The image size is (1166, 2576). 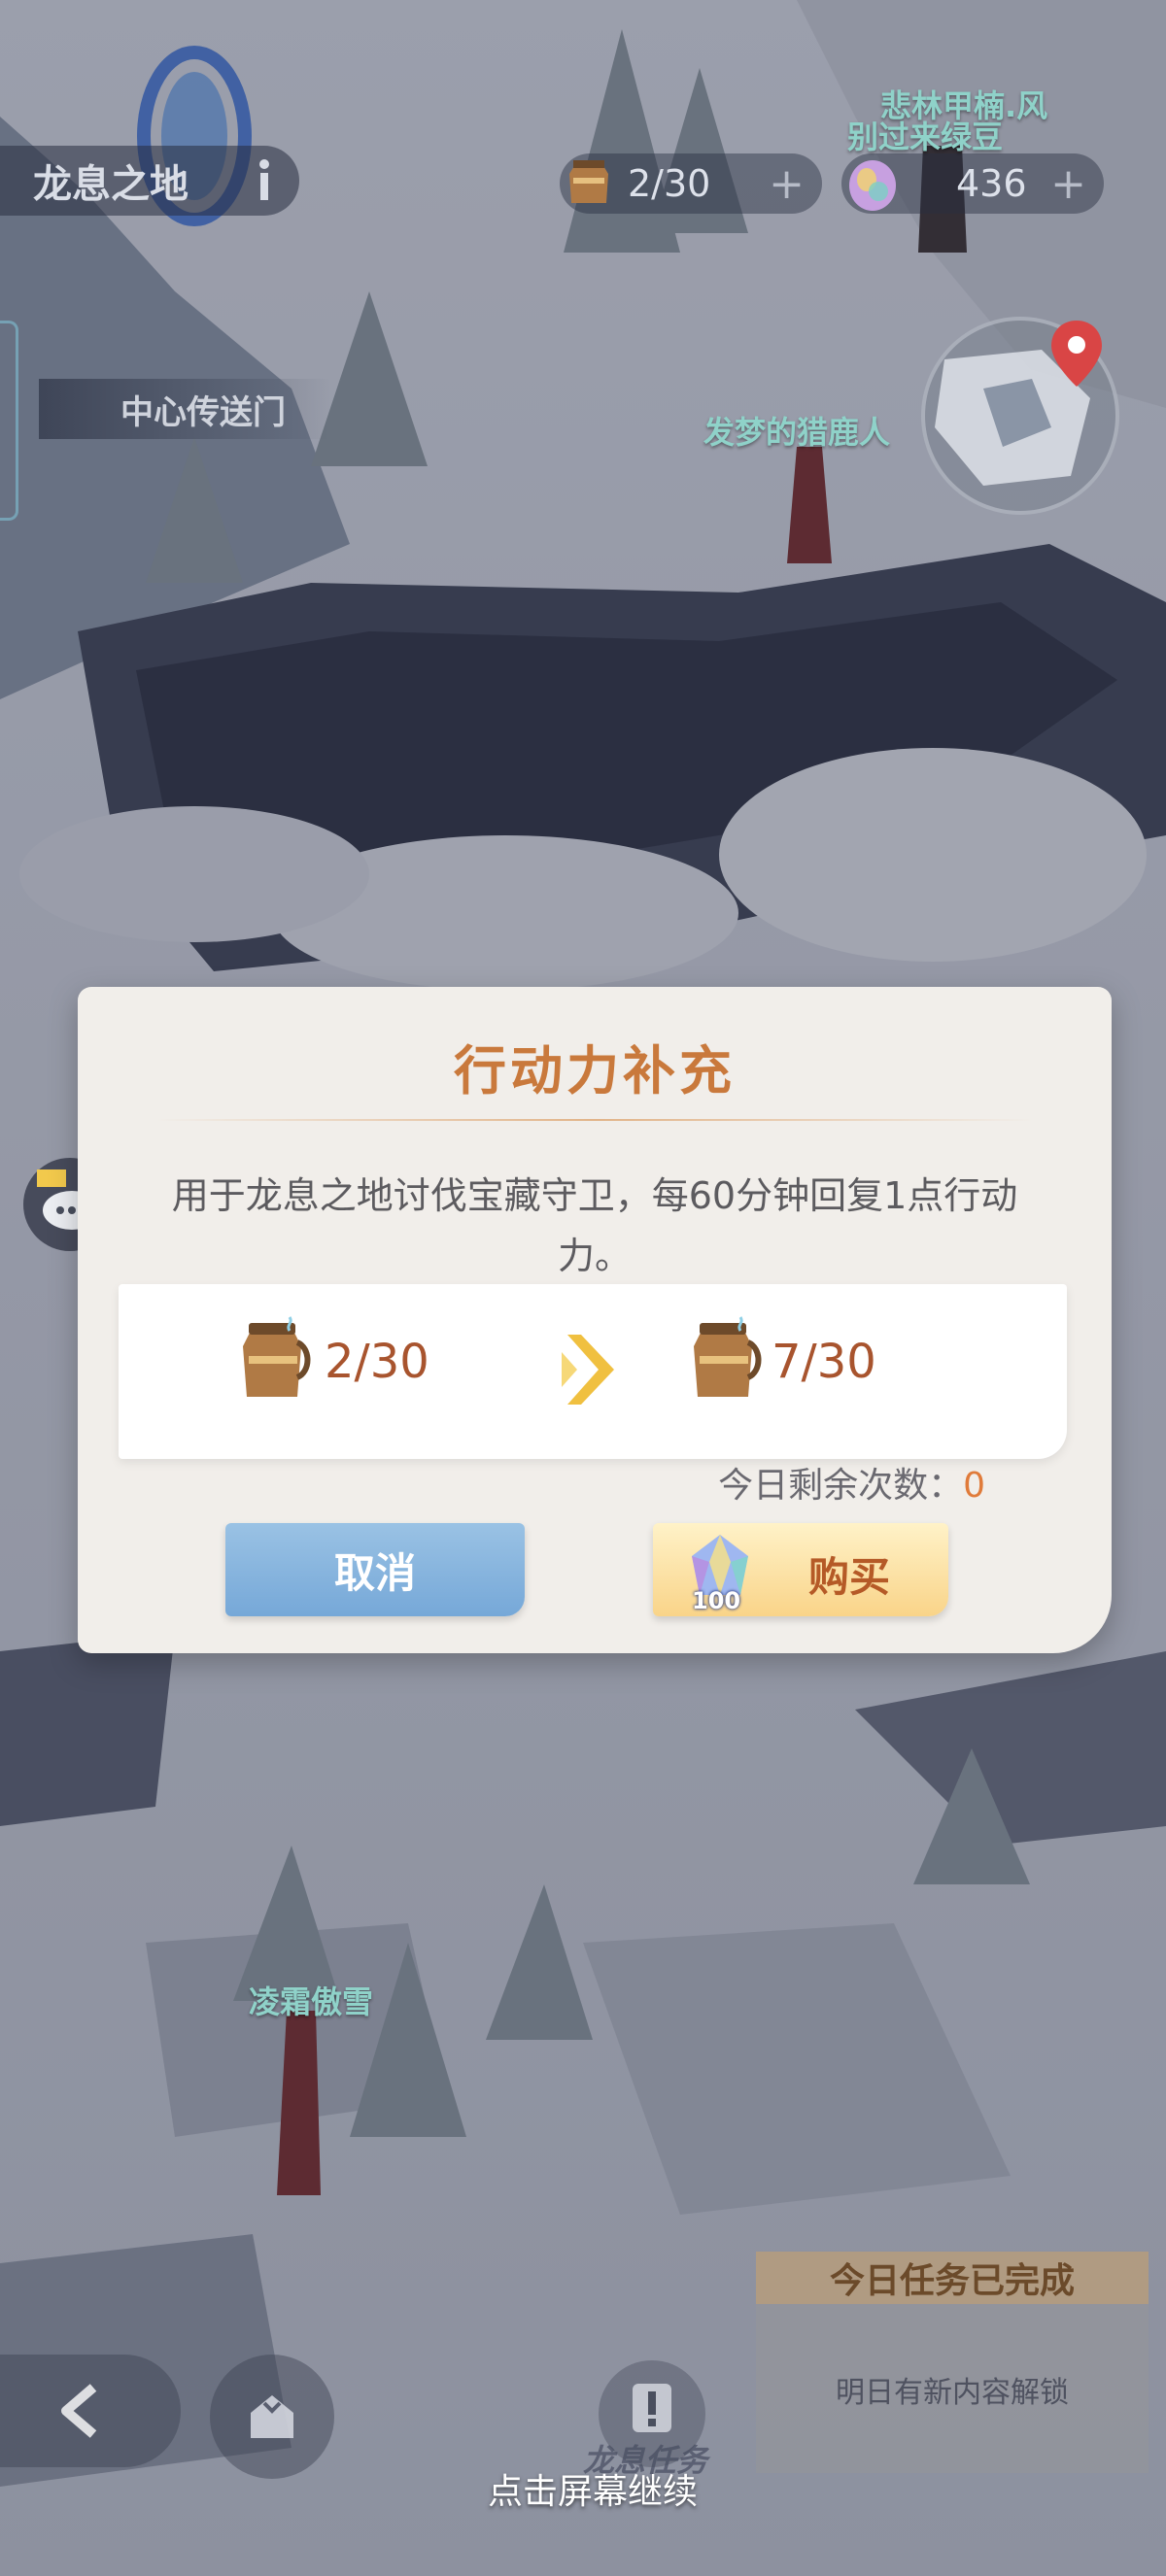 I want to click on tap-to-continue: 点击屏幕继续, so click(x=583, y=2488).